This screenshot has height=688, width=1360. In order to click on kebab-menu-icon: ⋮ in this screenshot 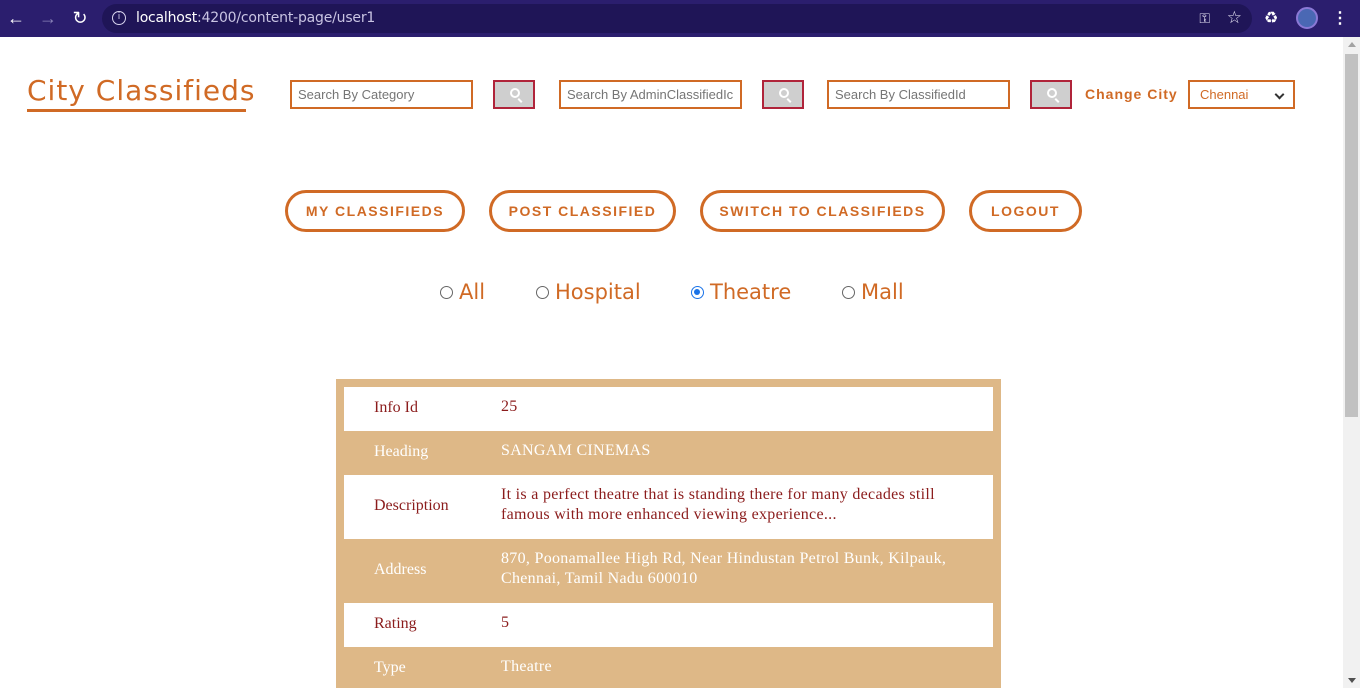, I will do `click(1340, 18)`.